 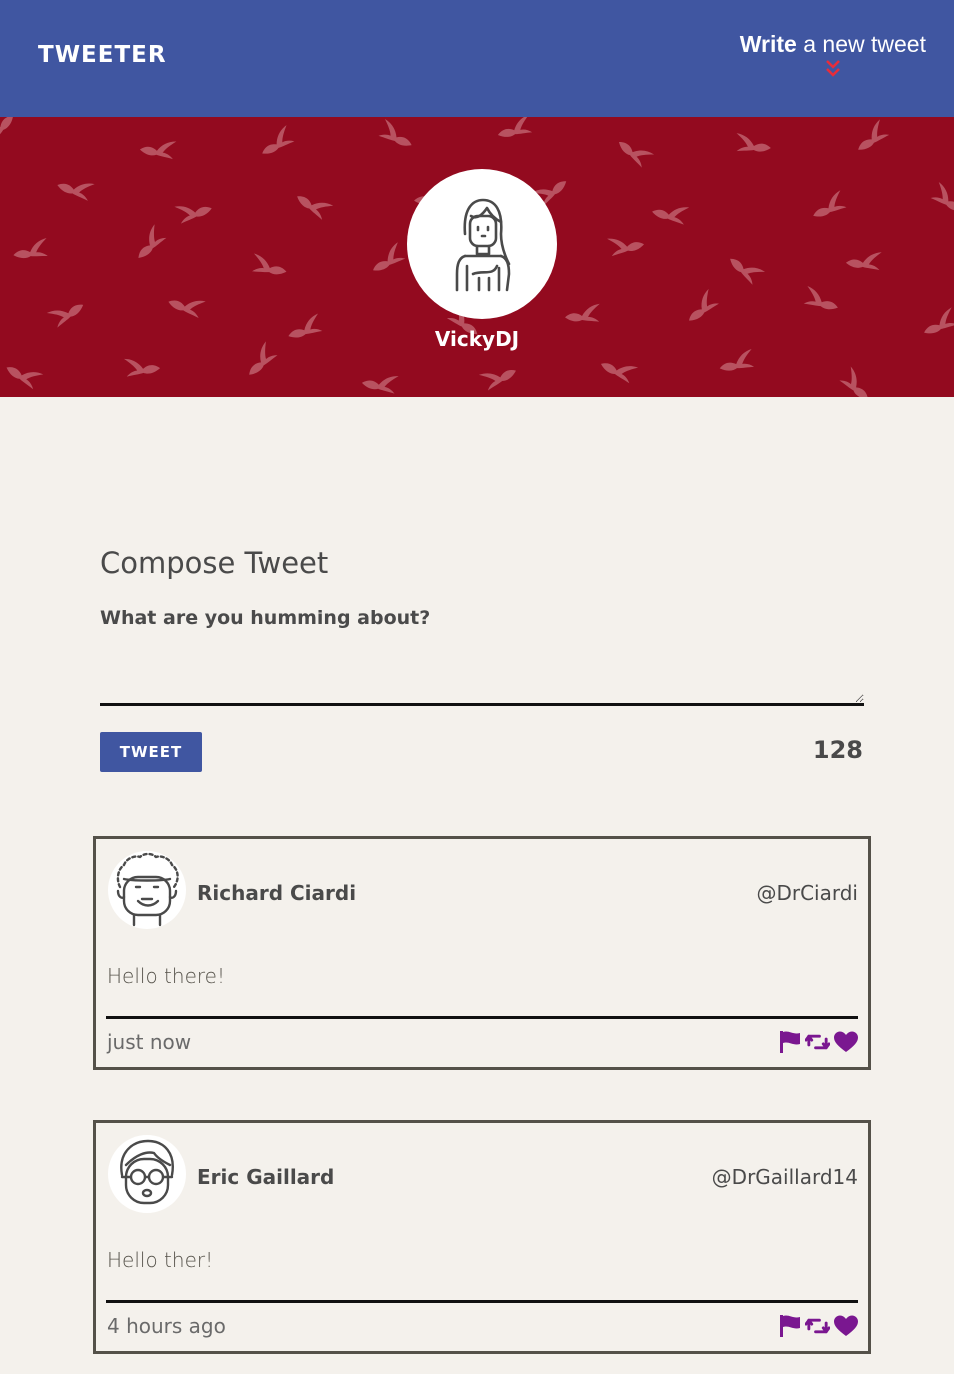 I want to click on compose-title: Compose Tweet, so click(x=214, y=563).